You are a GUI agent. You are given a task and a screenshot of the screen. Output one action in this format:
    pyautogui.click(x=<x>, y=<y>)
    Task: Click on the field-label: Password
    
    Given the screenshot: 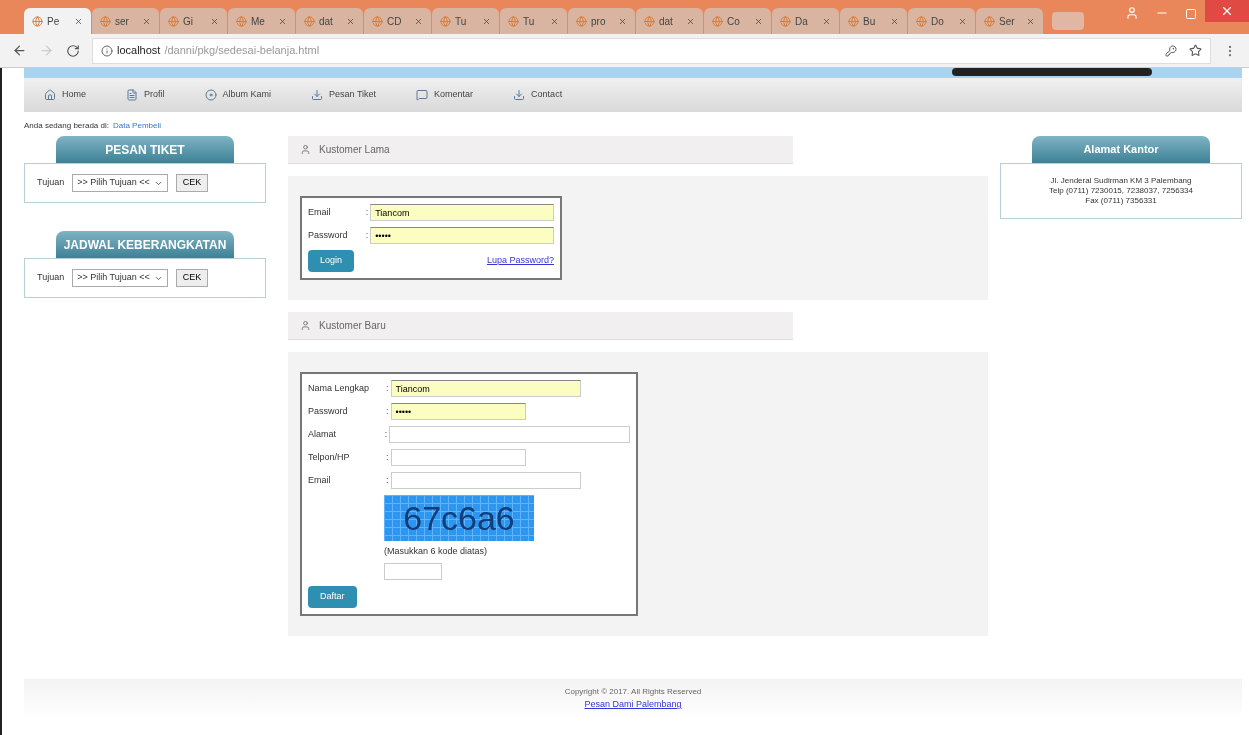 What is the action you would take?
    pyautogui.click(x=328, y=411)
    